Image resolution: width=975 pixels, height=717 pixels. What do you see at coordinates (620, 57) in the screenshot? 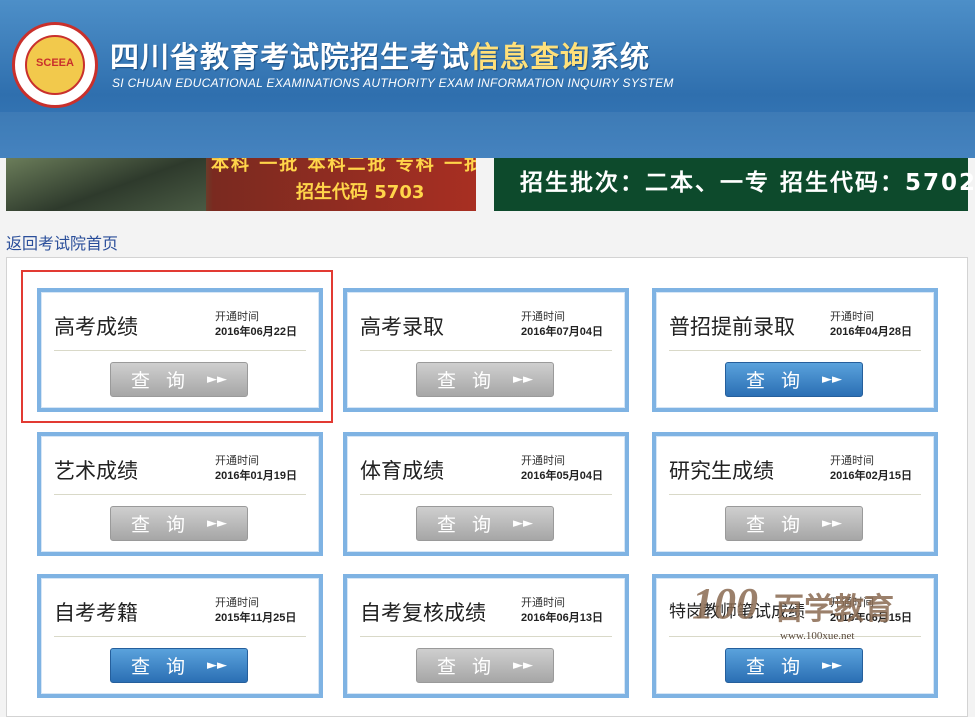
I see `title-suffix: 系统` at bounding box center [620, 57].